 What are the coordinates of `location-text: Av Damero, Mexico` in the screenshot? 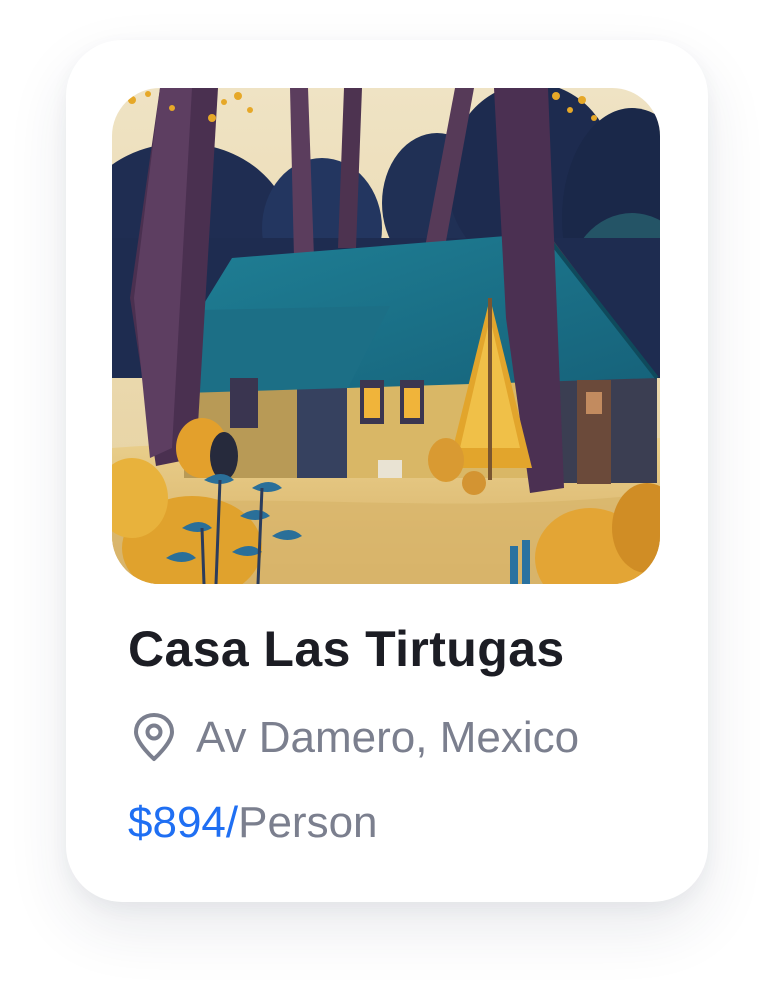 It's located at (388, 737).